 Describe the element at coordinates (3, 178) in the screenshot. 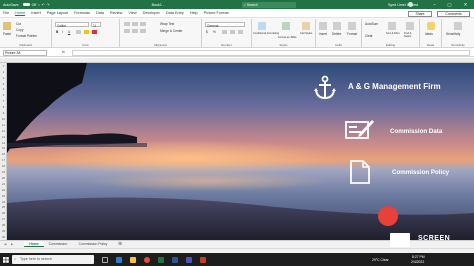

I see `row-header: 20` at that location.